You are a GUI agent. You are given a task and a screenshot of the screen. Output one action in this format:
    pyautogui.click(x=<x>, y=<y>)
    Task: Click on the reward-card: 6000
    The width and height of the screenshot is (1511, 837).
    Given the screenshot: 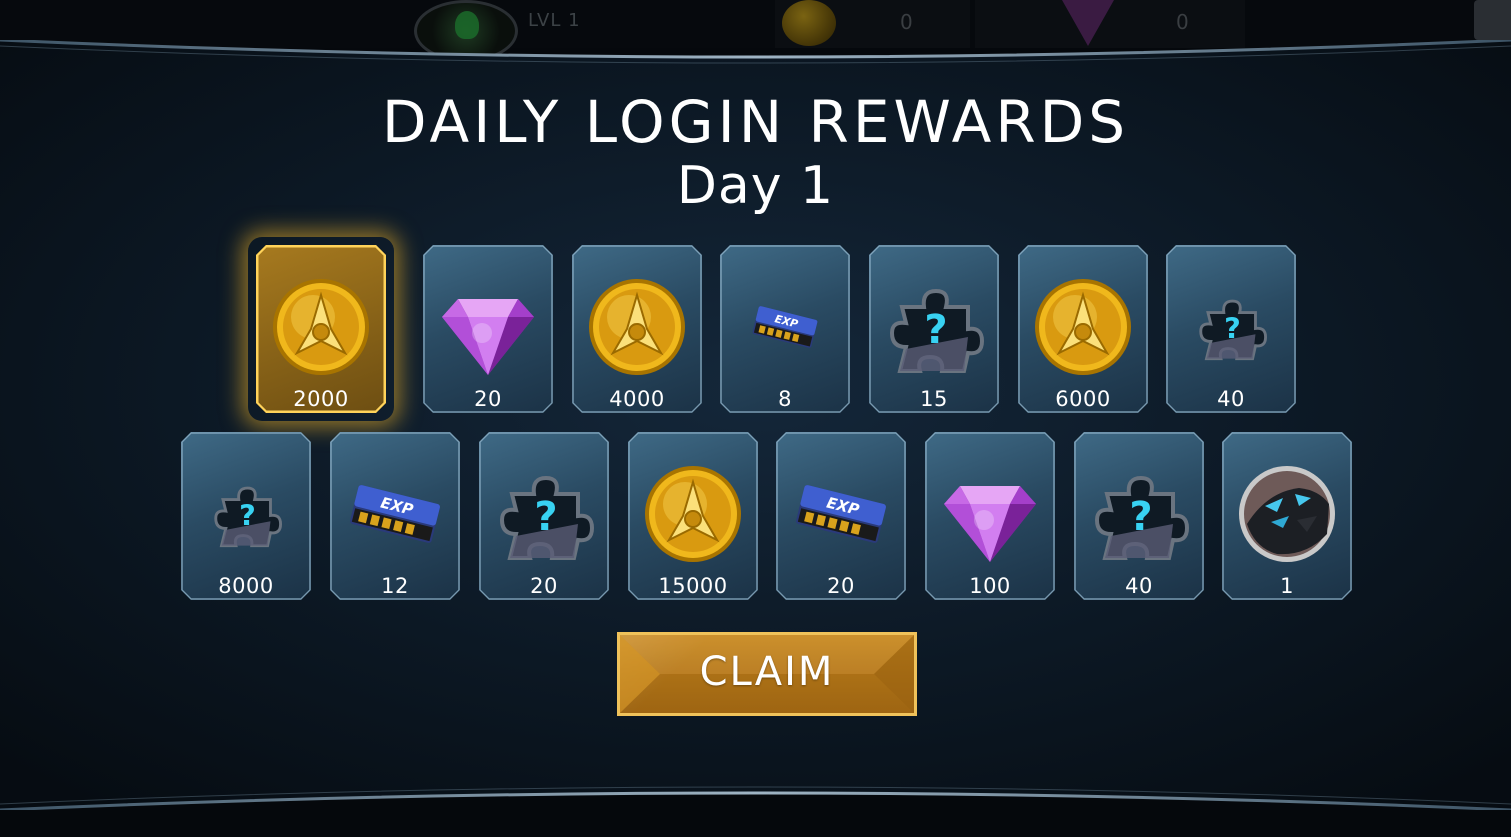 What is the action you would take?
    pyautogui.click(x=1083, y=329)
    